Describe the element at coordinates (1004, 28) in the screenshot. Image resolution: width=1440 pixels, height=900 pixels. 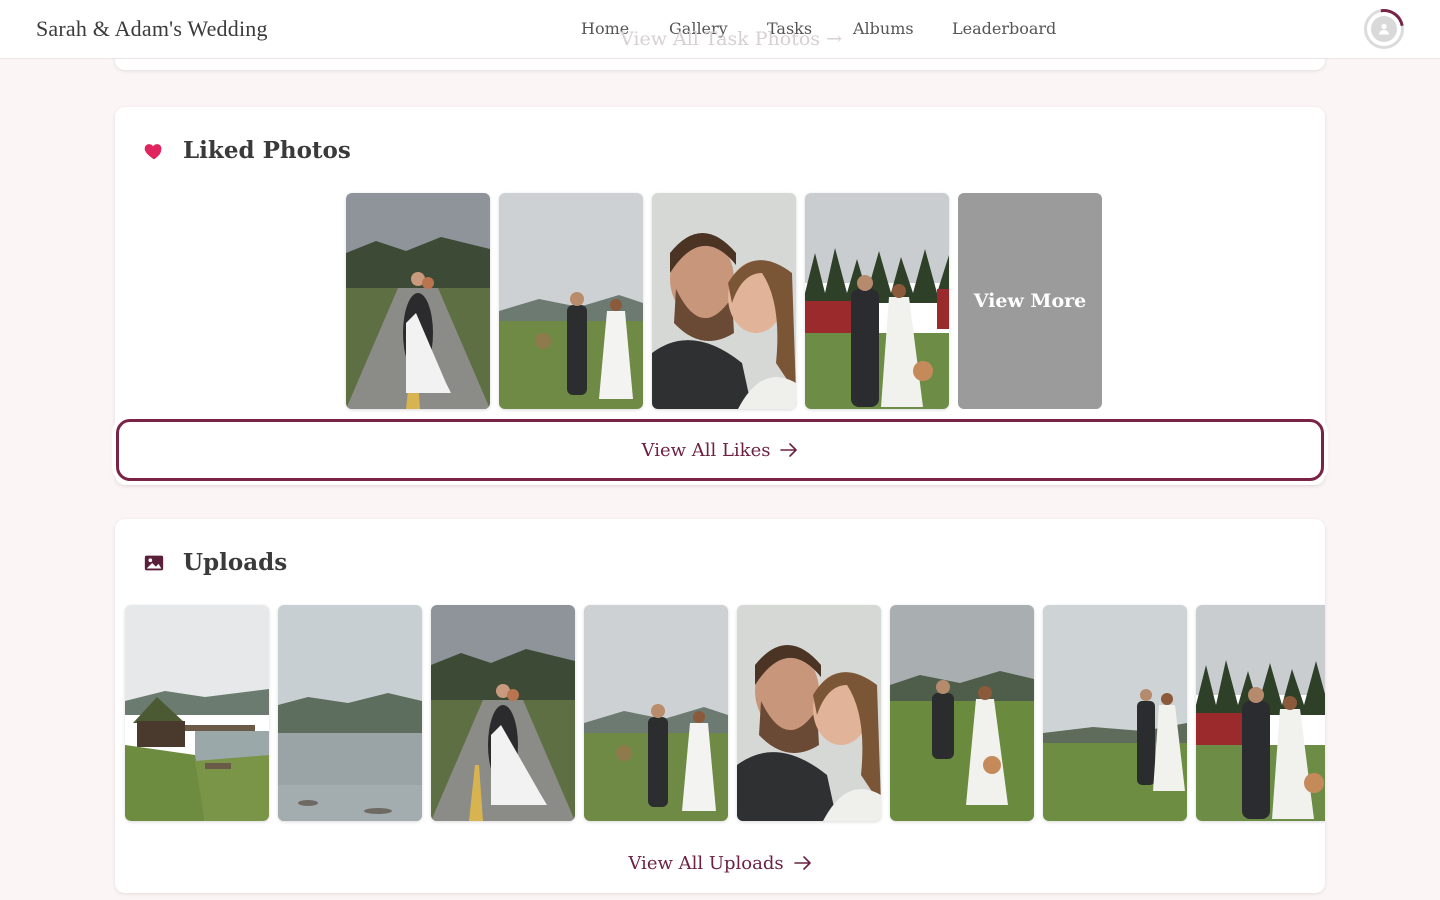
I see `nav-leaderboard: Leaderboard` at that location.